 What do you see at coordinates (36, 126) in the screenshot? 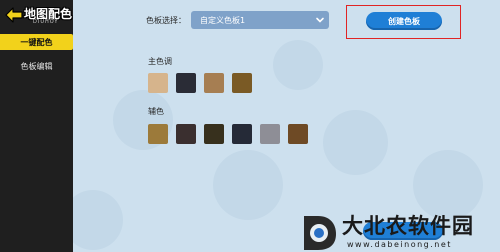
I see `sidebar: 地图配色 DIUHOY 一键配色 色板编辑` at bounding box center [36, 126].